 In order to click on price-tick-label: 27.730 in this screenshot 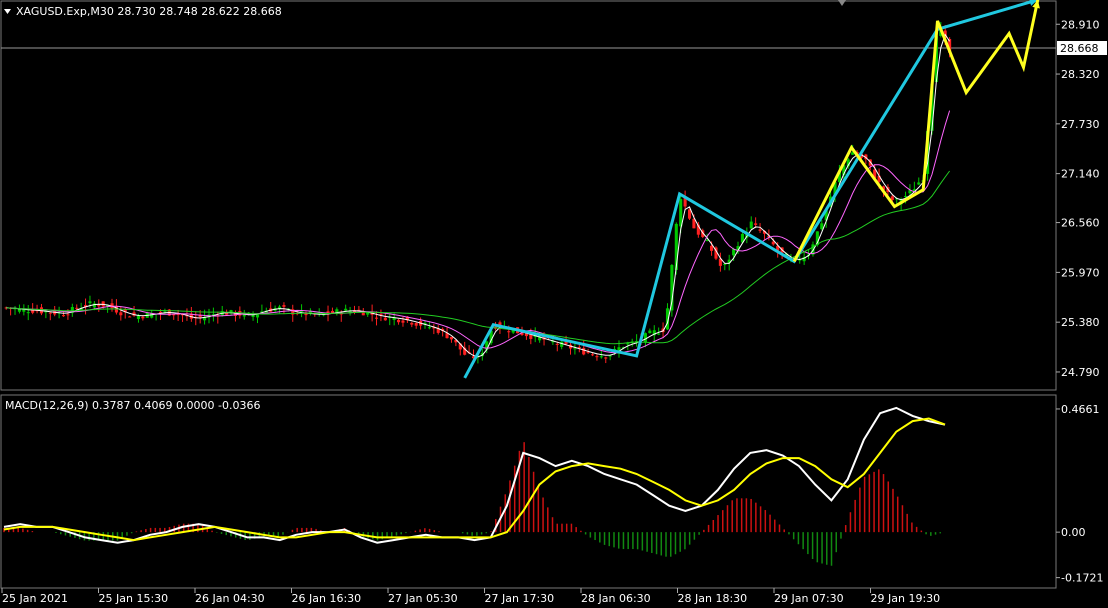, I will do `click(1080, 124)`.